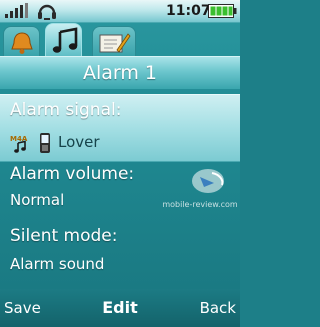 The image size is (320, 327). What do you see at coordinates (120, 11) in the screenshot?
I see `status-bar: 11:07` at bounding box center [120, 11].